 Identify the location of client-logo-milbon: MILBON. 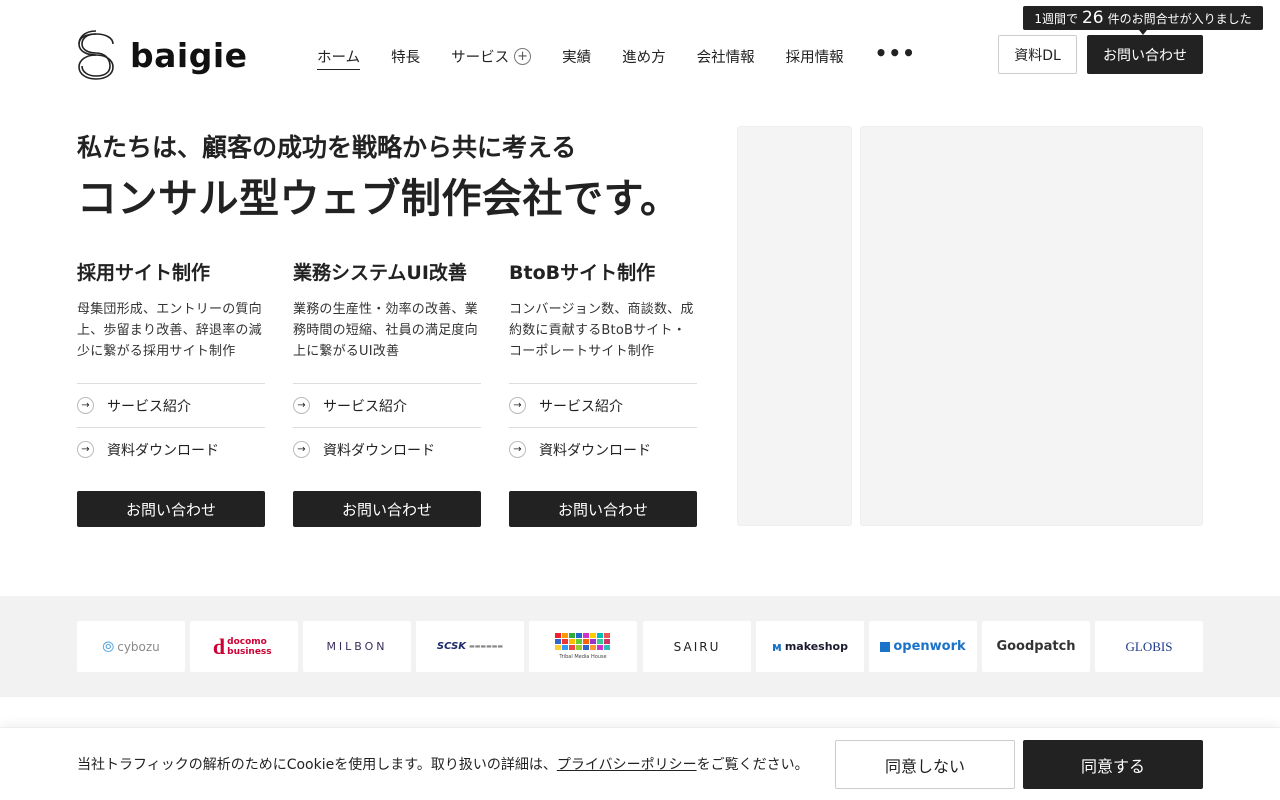
(357, 646).